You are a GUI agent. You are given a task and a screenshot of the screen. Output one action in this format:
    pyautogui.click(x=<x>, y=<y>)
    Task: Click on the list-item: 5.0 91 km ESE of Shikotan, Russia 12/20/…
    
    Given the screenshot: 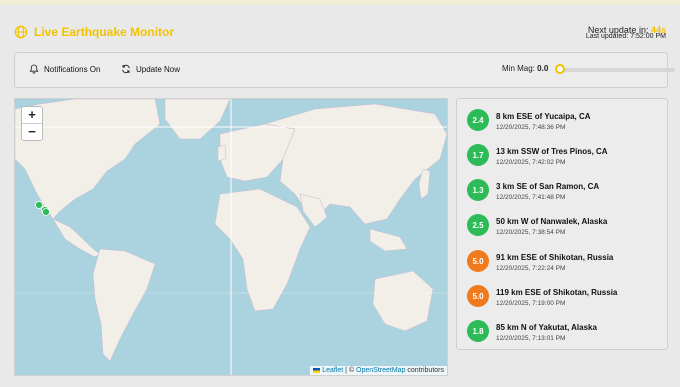 What is the action you would take?
    pyautogui.click(x=564, y=263)
    